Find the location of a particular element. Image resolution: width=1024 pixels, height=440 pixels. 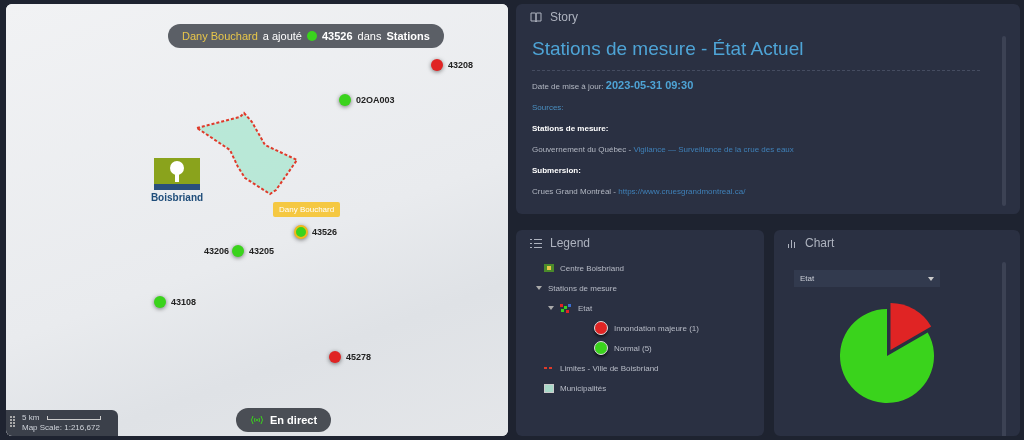

layer-name: Stations is located at coordinates (408, 36).